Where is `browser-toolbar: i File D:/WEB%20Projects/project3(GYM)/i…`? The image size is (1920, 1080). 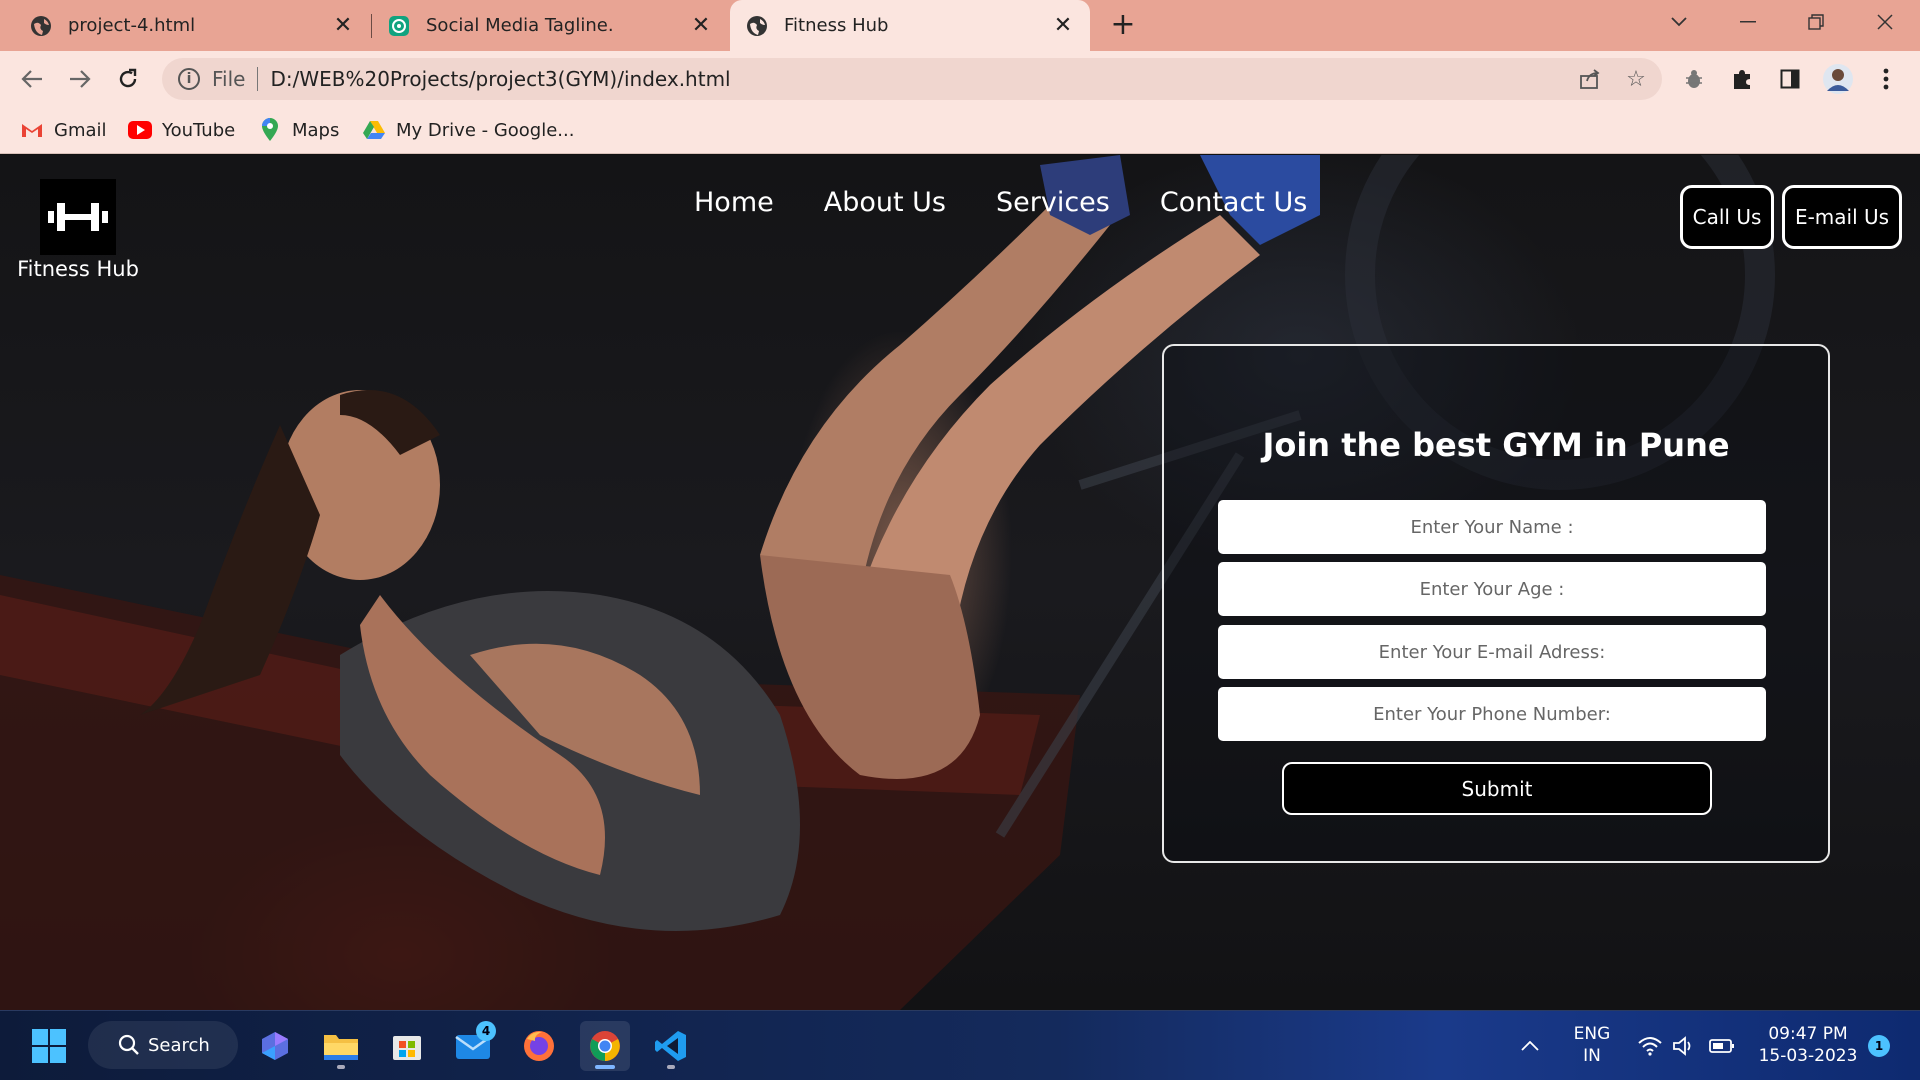 browser-toolbar: i File D:/WEB%20Projects/project3(GYM)/i… is located at coordinates (960, 79).